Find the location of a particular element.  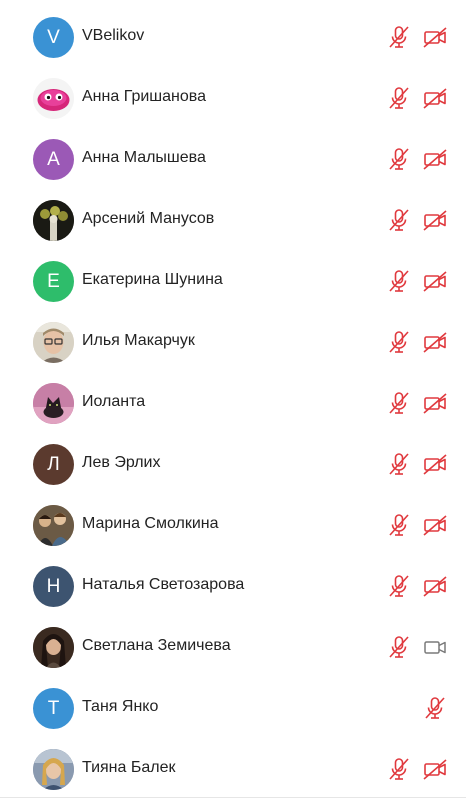

avatar-initial: Л is located at coordinates (53, 464).